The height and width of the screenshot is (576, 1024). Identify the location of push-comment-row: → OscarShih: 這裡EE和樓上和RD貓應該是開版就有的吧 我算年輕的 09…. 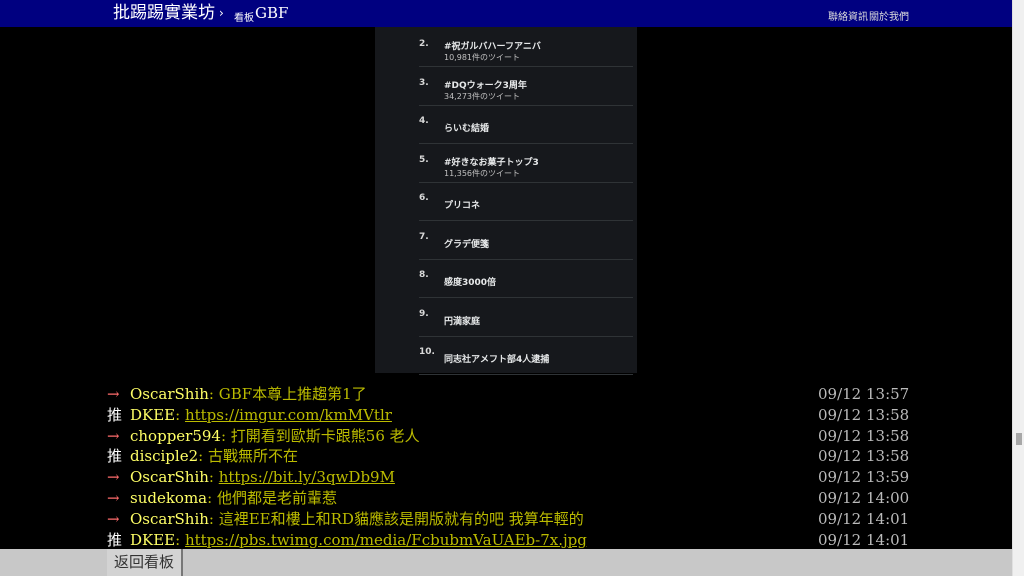
(512, 519).